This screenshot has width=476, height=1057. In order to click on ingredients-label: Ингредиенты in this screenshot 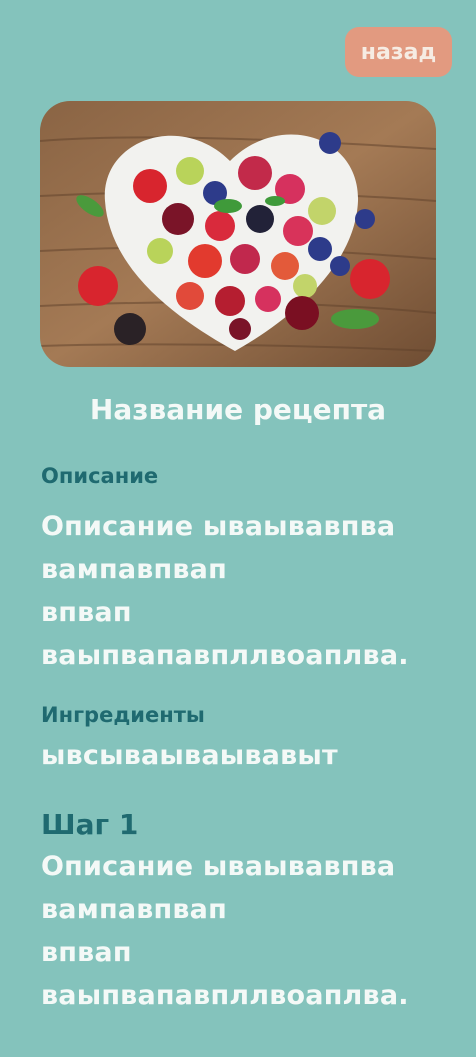, I will do `click(123, 715)`.